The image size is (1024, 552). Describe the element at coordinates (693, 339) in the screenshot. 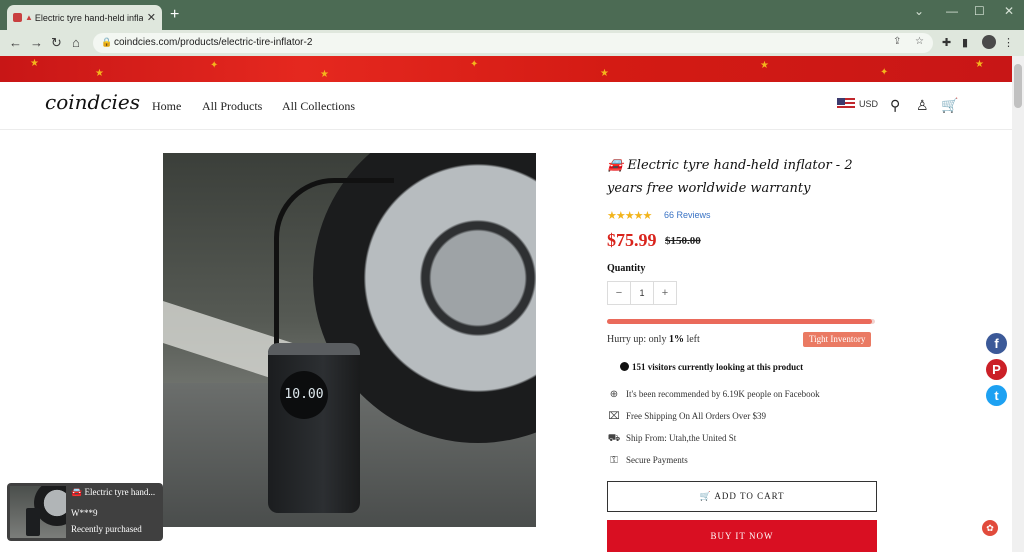

I see `hurry-suffix: left` at that location.